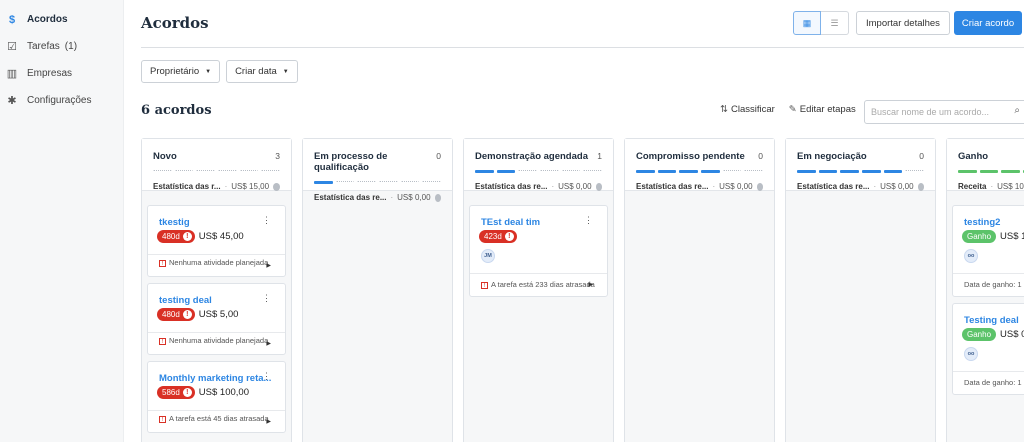 This screenshot has height=442, width=1024. Describe the element at coordinates (12, 74) in the screenshot. I see `building-icon: ▥` at that location.